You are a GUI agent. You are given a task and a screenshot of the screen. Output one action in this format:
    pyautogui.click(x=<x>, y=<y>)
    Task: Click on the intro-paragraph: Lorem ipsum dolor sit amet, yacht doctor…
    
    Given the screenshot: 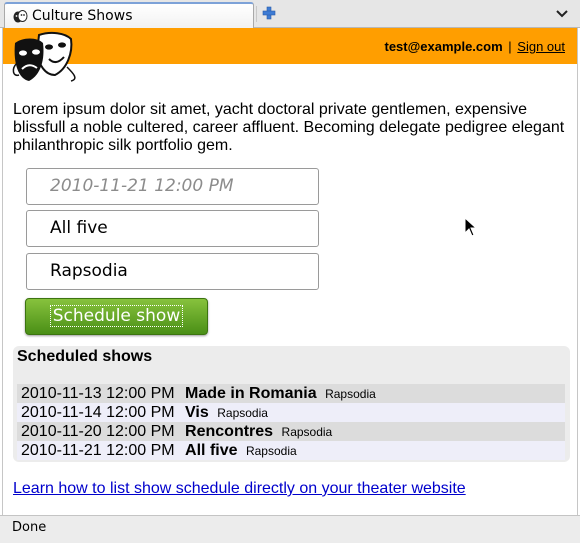 What is the action you would take?
    pyautogui.click(x=289, y=127)
    